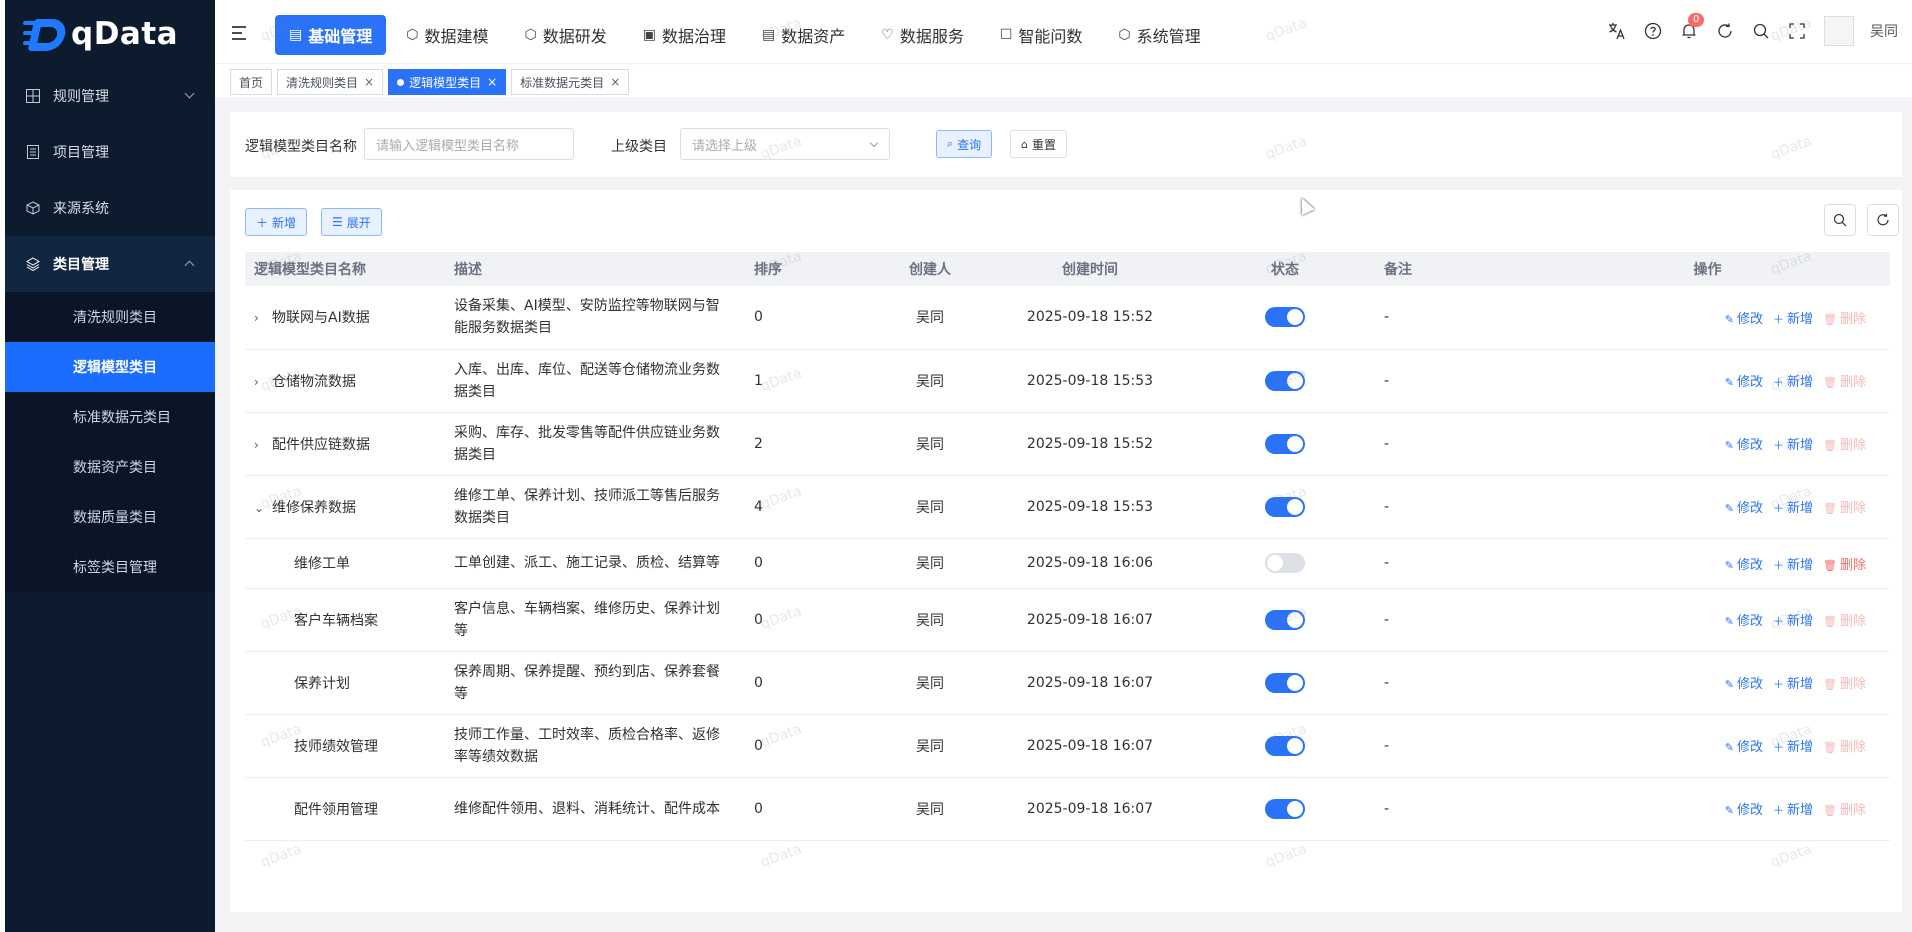 This screenshot has width=1912, height=932. What do you see at coordinates (110, 517) in the screenshot?
I see `sidebar-subitem-data-quality: 数据质量类目` at bounding box center [110, 517].